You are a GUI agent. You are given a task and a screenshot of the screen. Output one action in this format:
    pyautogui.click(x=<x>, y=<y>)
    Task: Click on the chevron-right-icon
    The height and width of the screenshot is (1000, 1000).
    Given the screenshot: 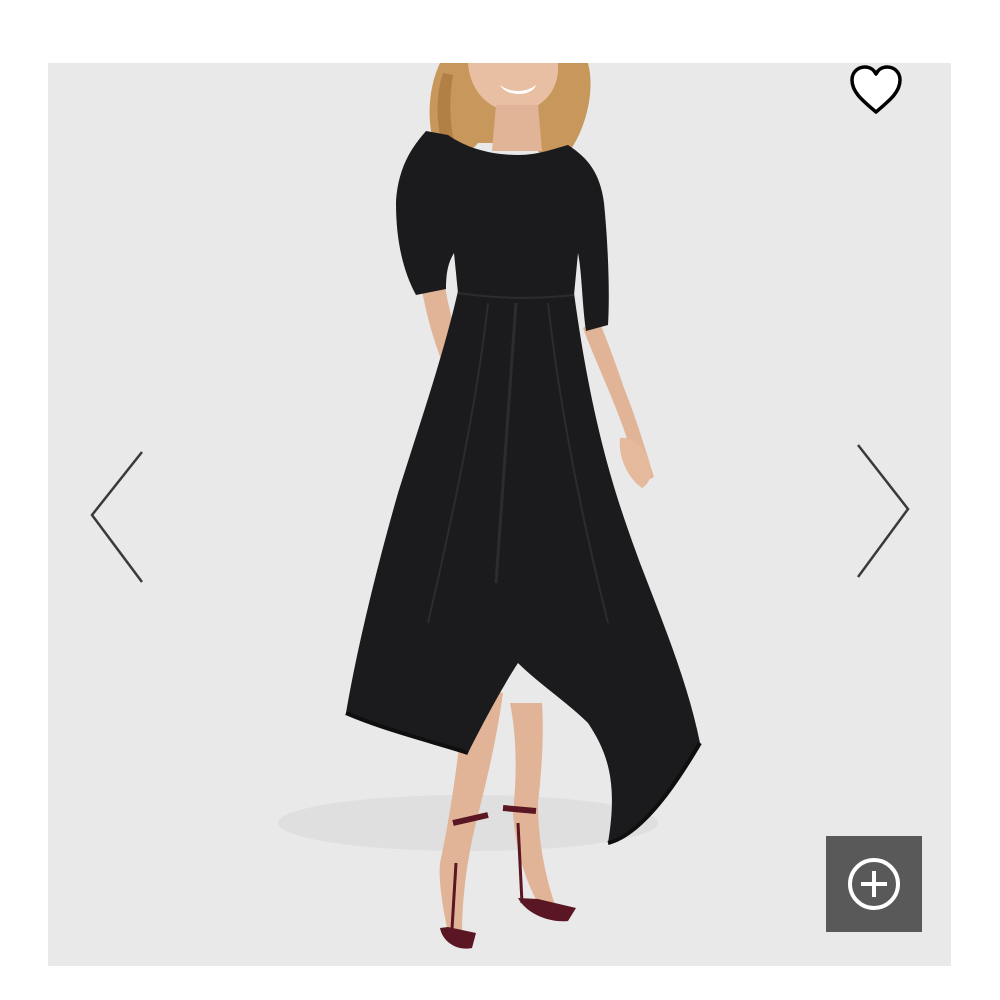 What is the action you would take?
    pyautogui.click(x=881, y=512)
    